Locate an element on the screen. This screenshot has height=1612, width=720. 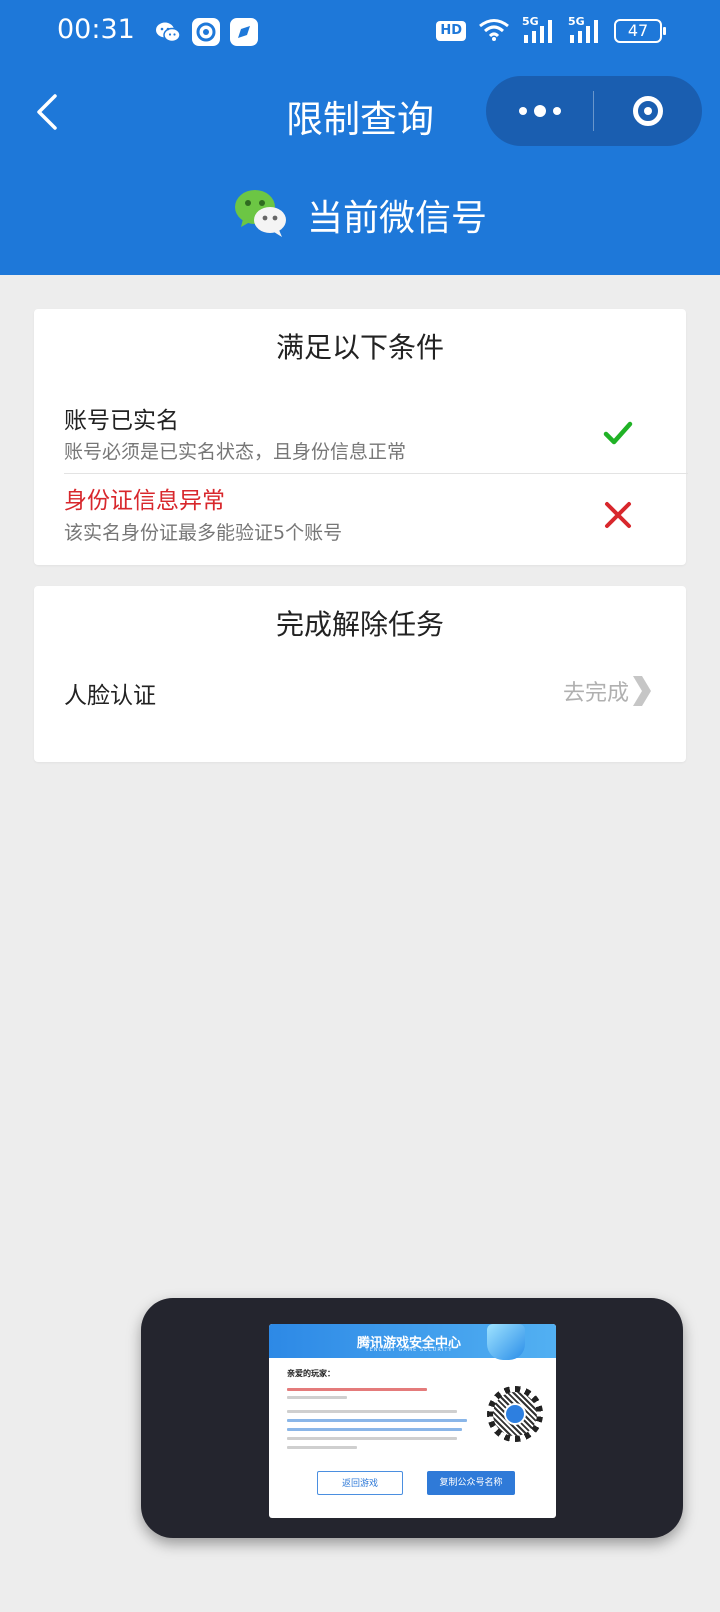
task-label: 人脸认证 is located at coordinates (110, 696).